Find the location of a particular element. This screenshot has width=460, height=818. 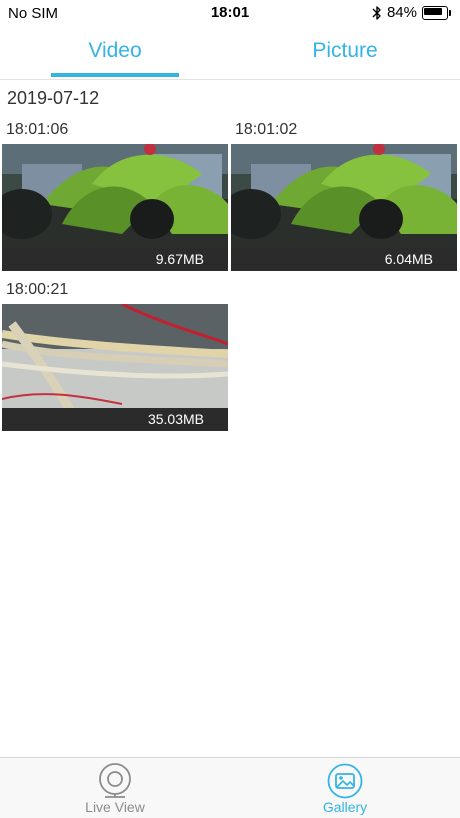

video-clip: 18:00:21 35.03MB is located at coordinates (115, 355).